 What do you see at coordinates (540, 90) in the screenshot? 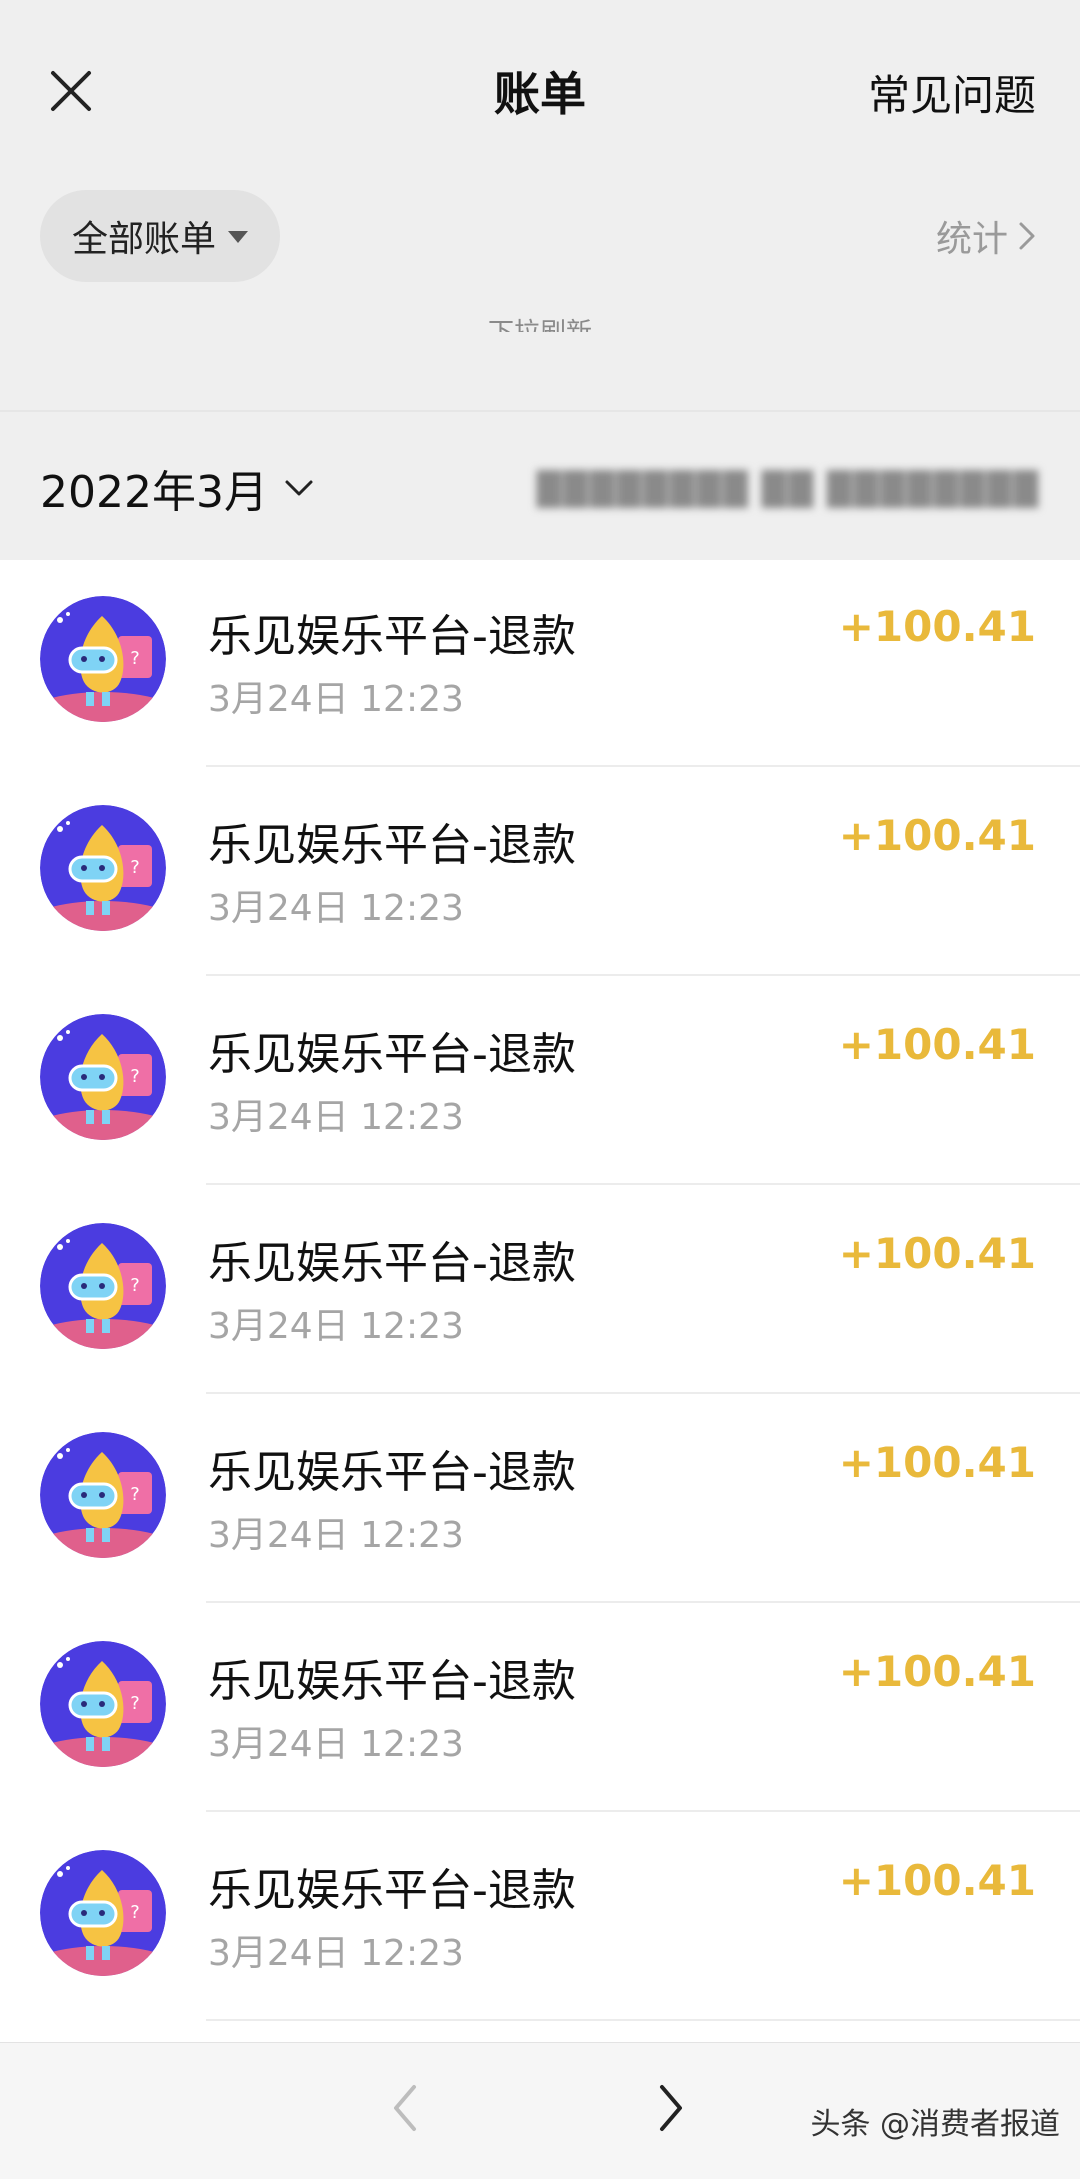
I see `header: 账单 常见问题` at bounding box center [540, 90].